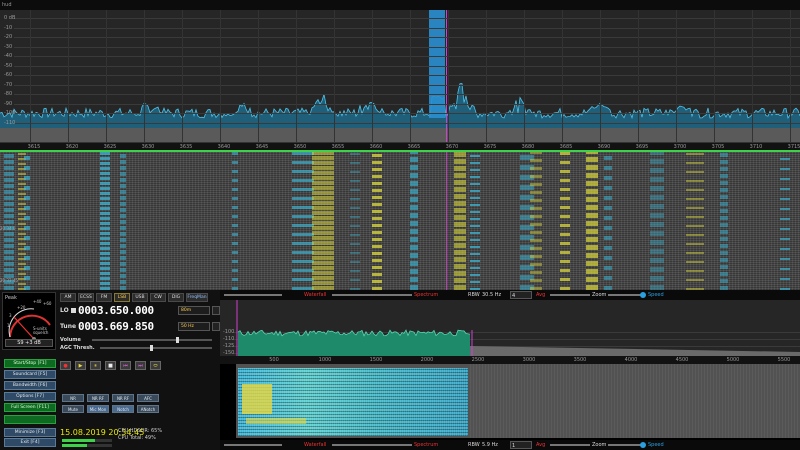 This screenshot has width=800, height=450. I want to click on start-stop-button: Start/Stop [F1], so click(30, 363).